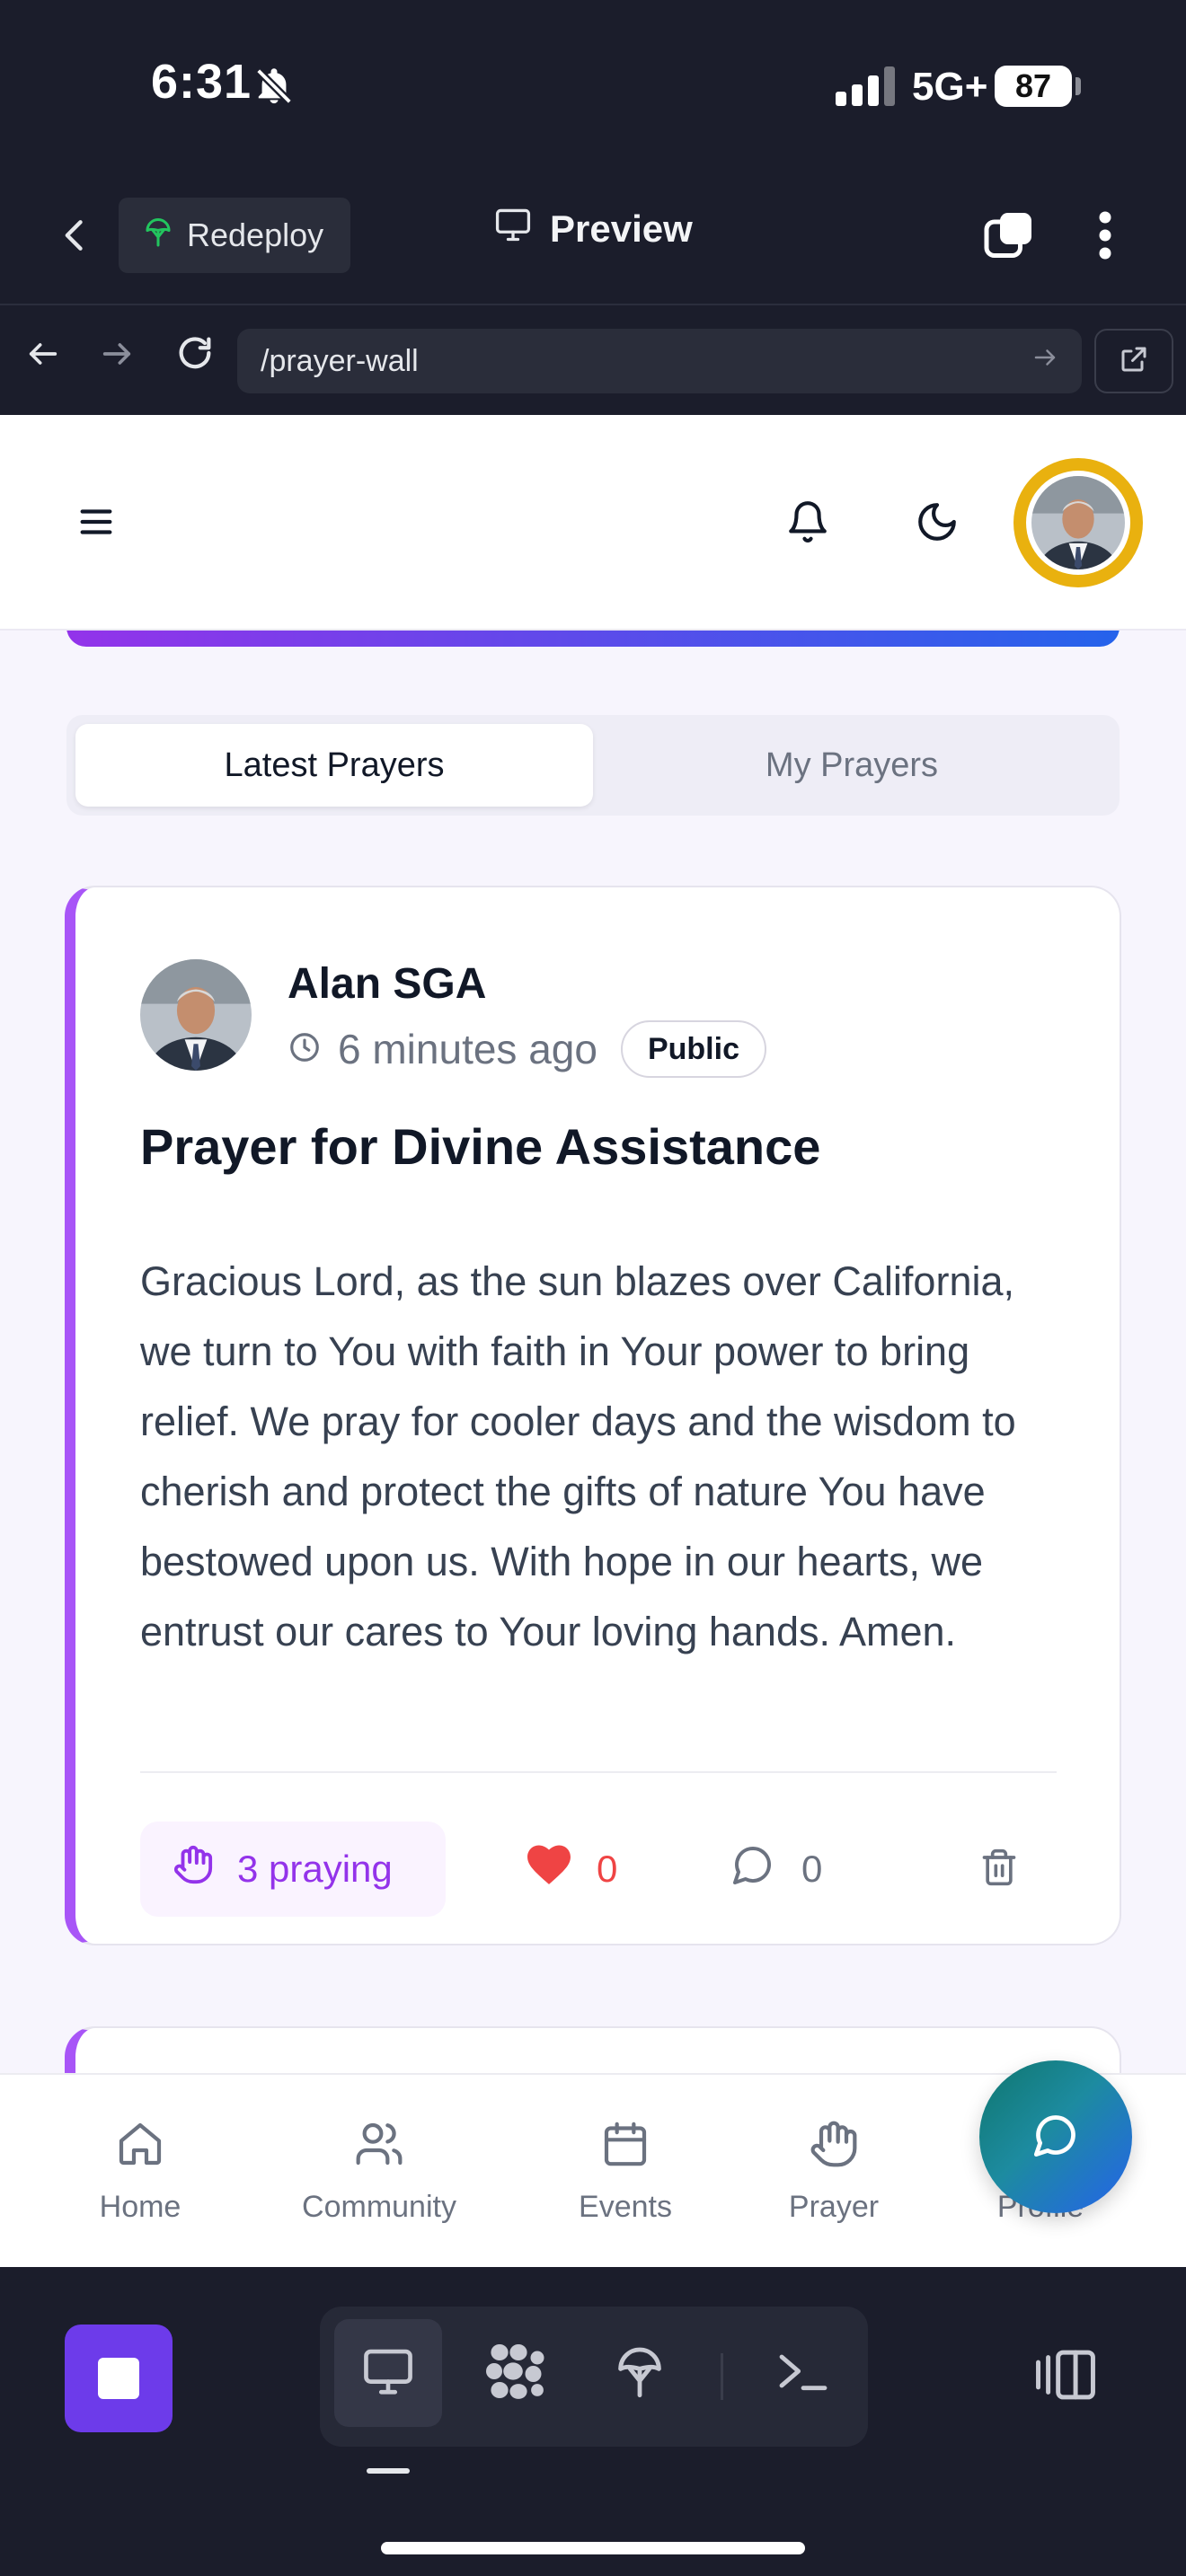 This screenshot has height=2576, width=1186. I want to click on preview-tab-button, so click(388, 2373).